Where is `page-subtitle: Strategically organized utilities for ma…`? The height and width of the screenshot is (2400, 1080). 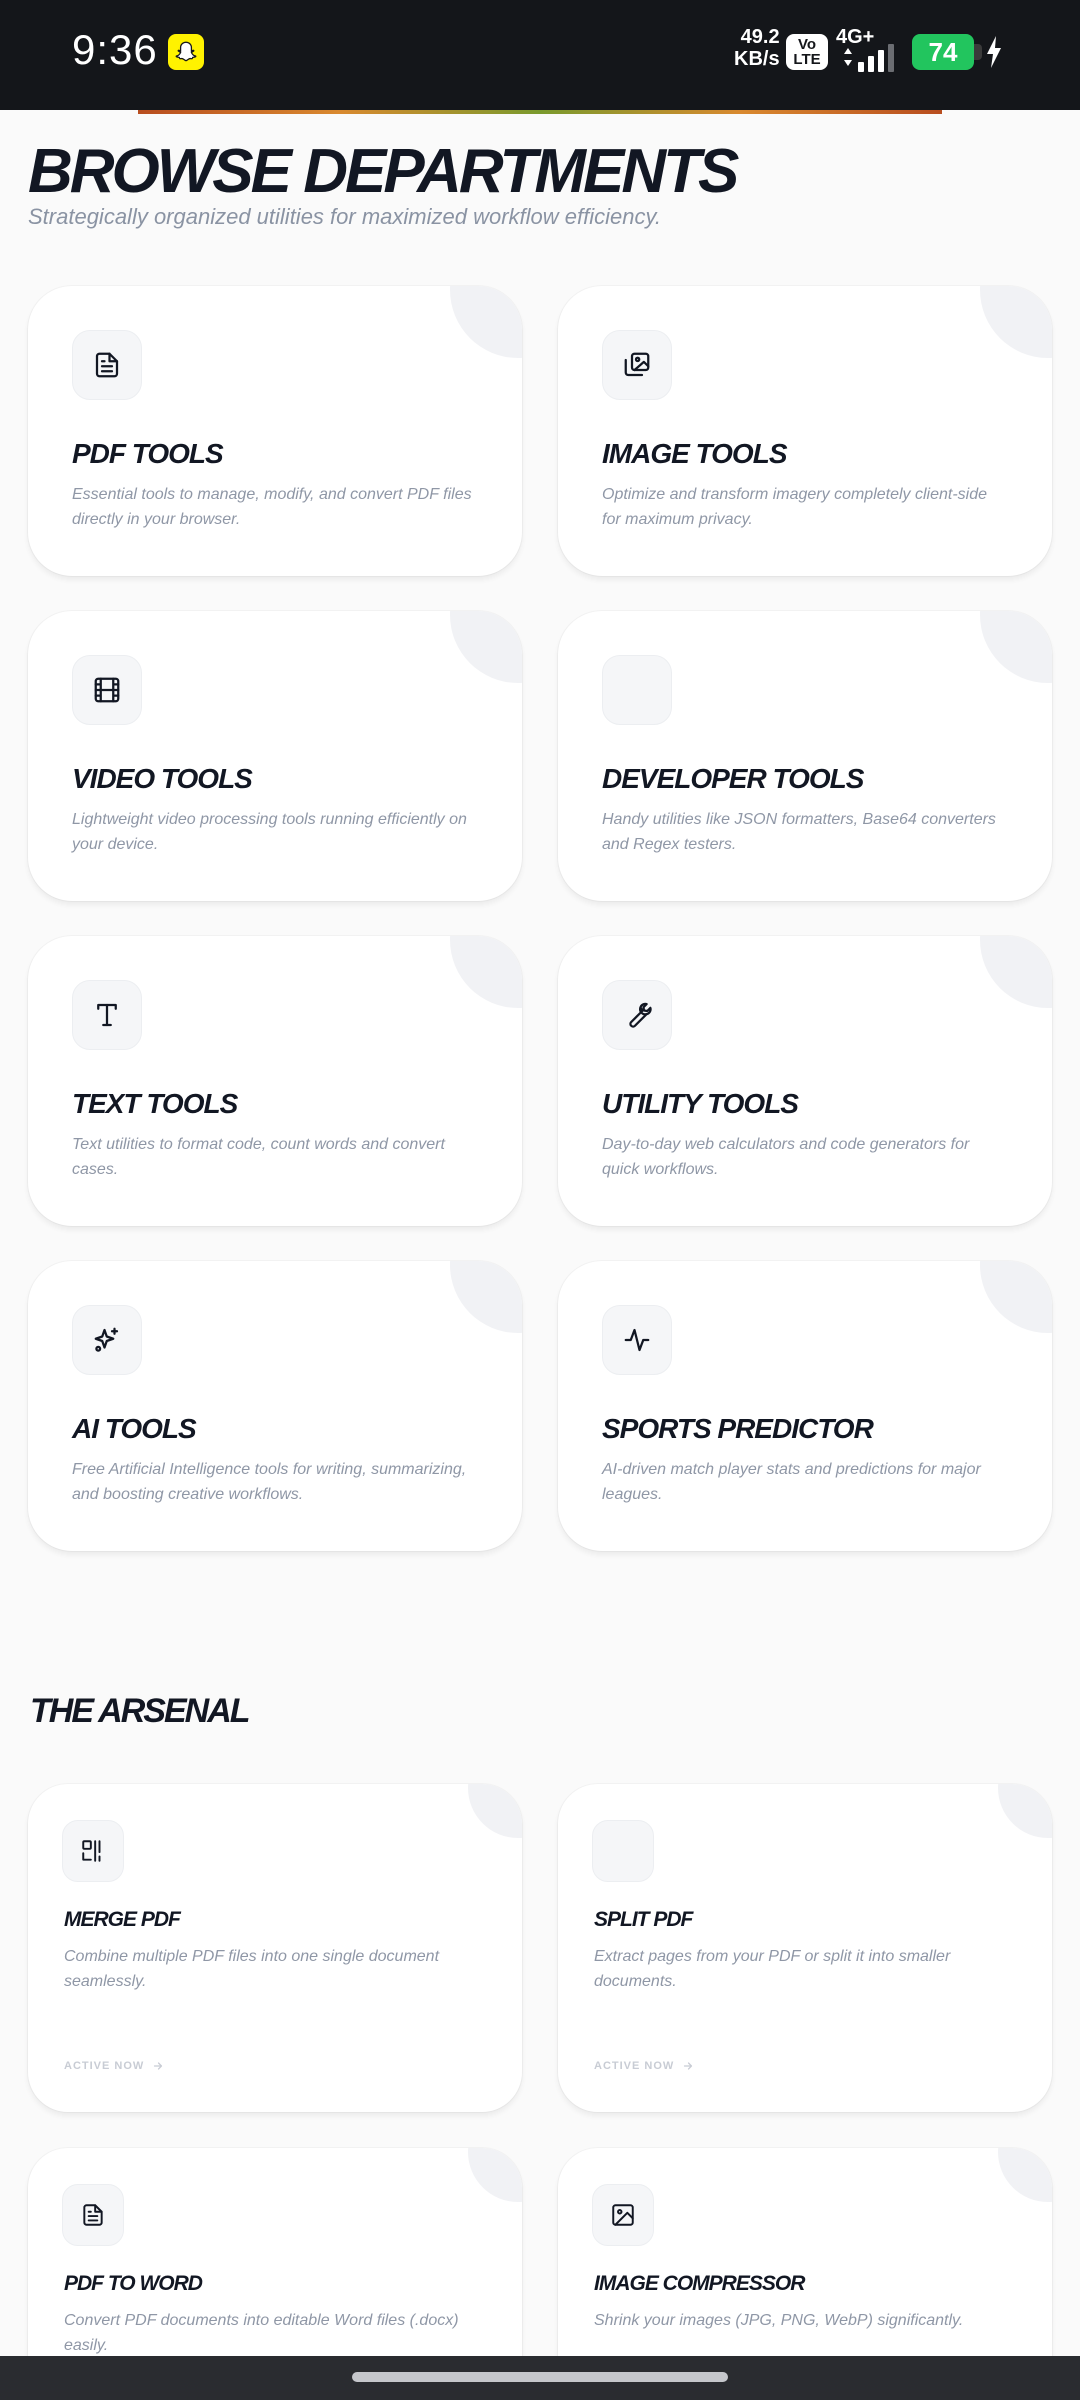 page-subtitle: Strategically organized utilities for ma… is located at coordinates (344, 216).